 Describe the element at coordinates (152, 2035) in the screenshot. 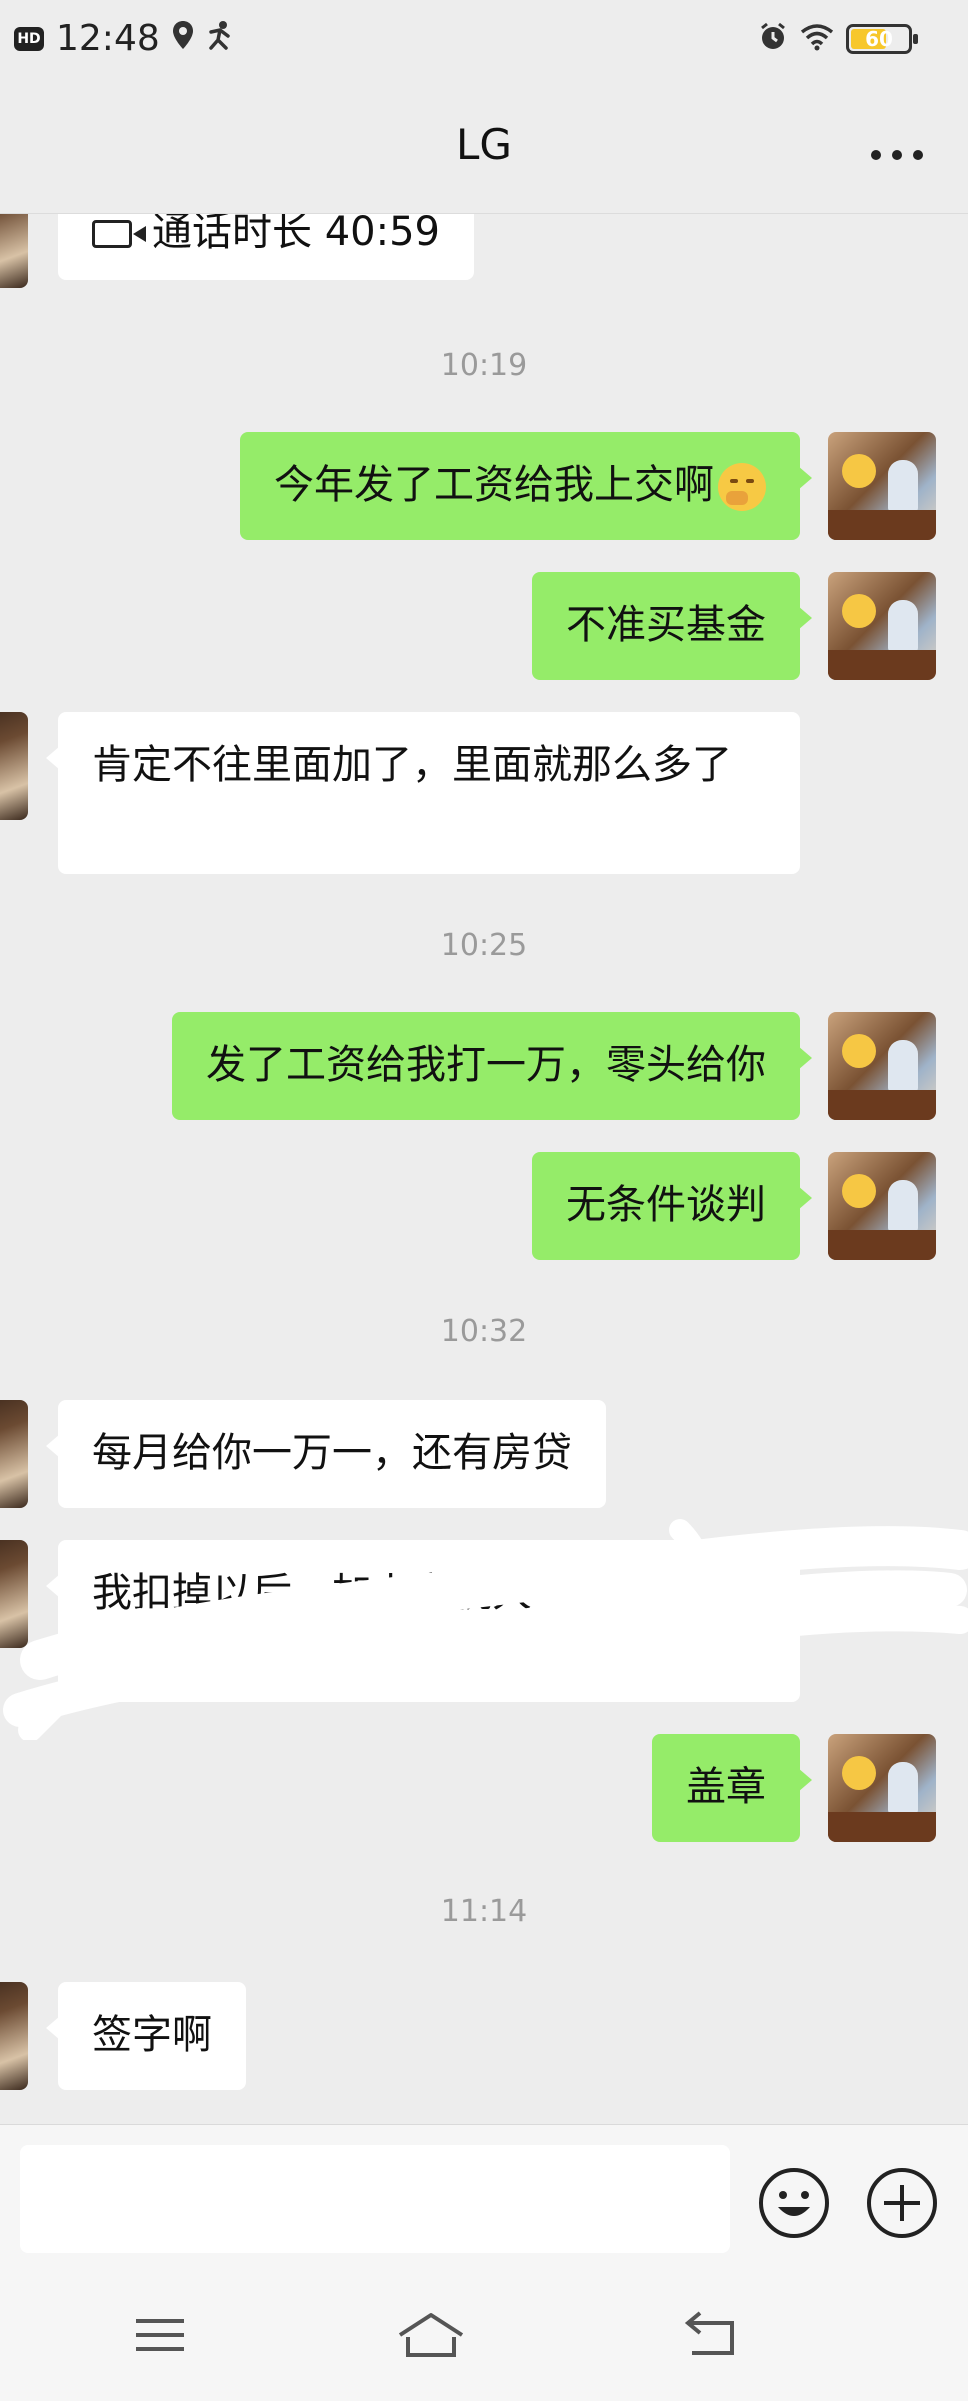

I see `message-text: 签字啊` at that location.